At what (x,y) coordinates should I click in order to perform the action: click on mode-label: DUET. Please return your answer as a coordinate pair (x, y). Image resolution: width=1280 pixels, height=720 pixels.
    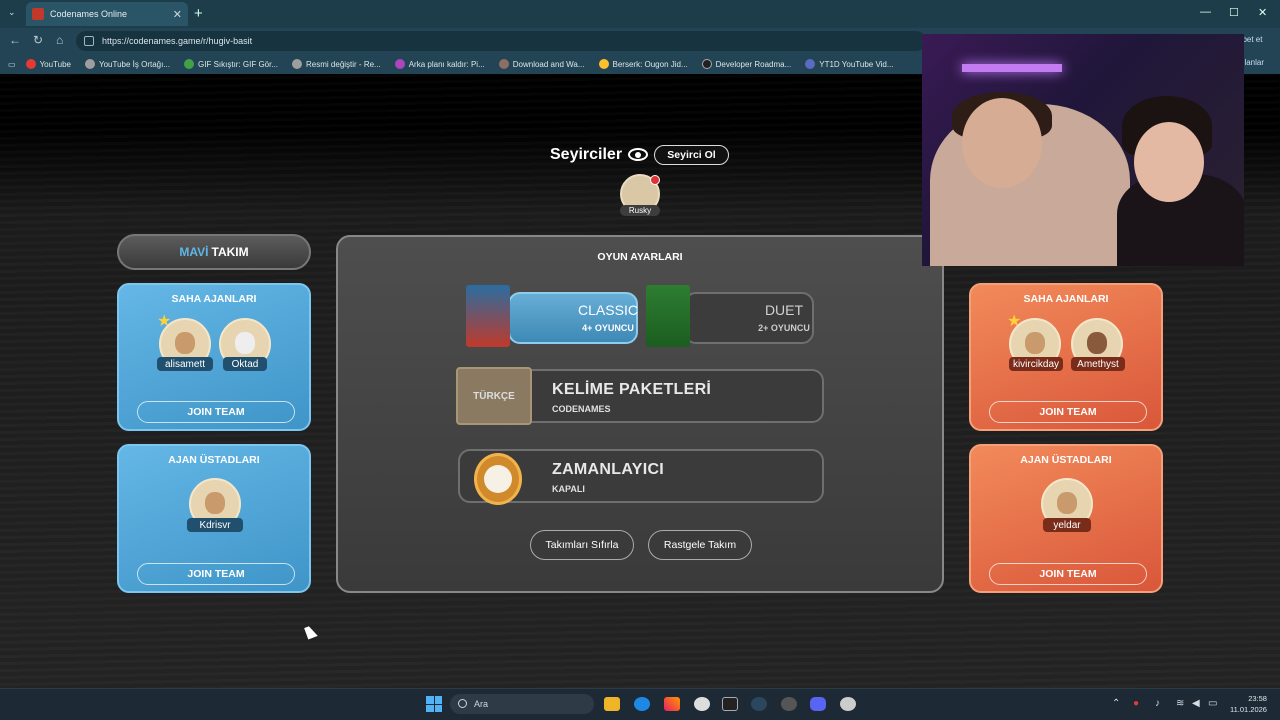
    Looking at the image, I should click on (784, 310).